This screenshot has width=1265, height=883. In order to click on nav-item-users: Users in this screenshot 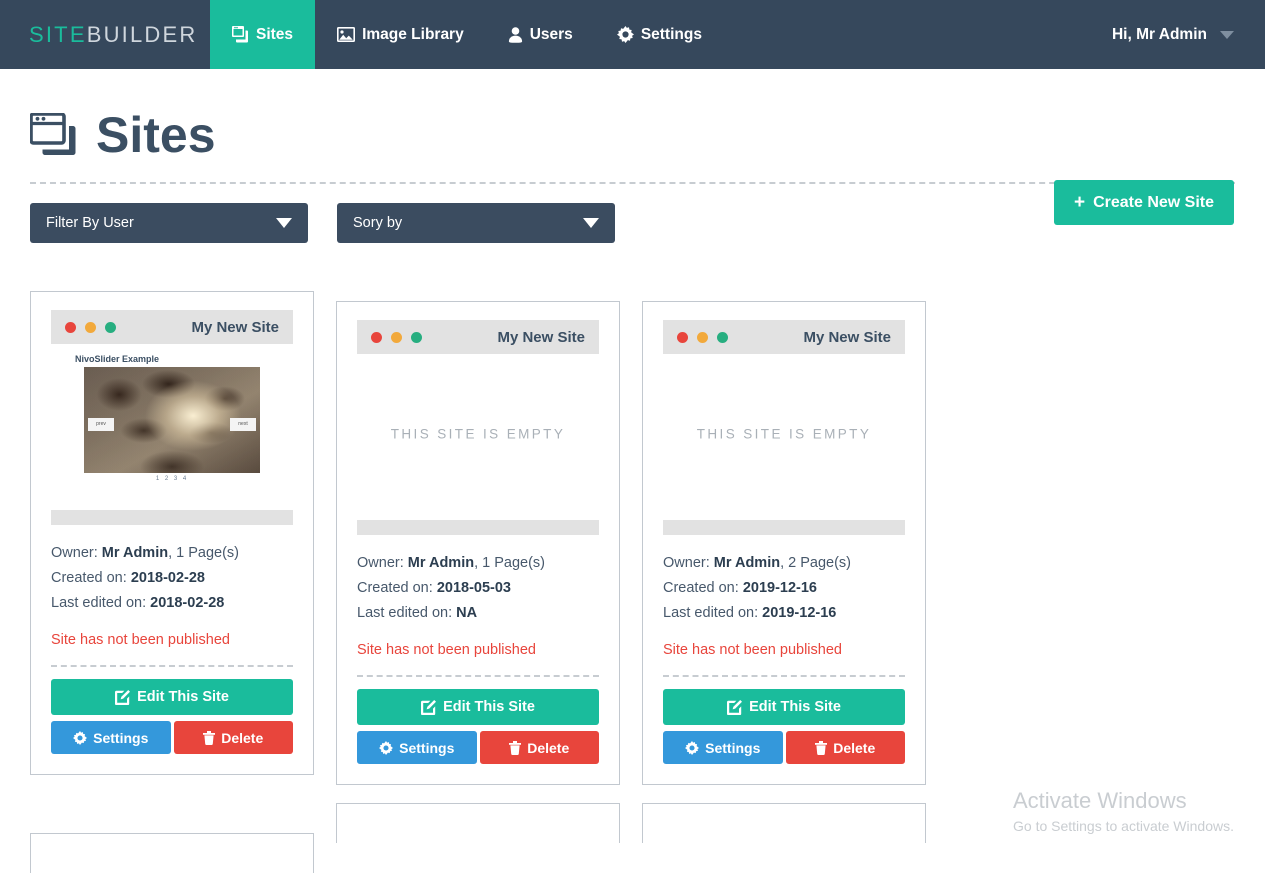, I will do `click(540, 34)`.